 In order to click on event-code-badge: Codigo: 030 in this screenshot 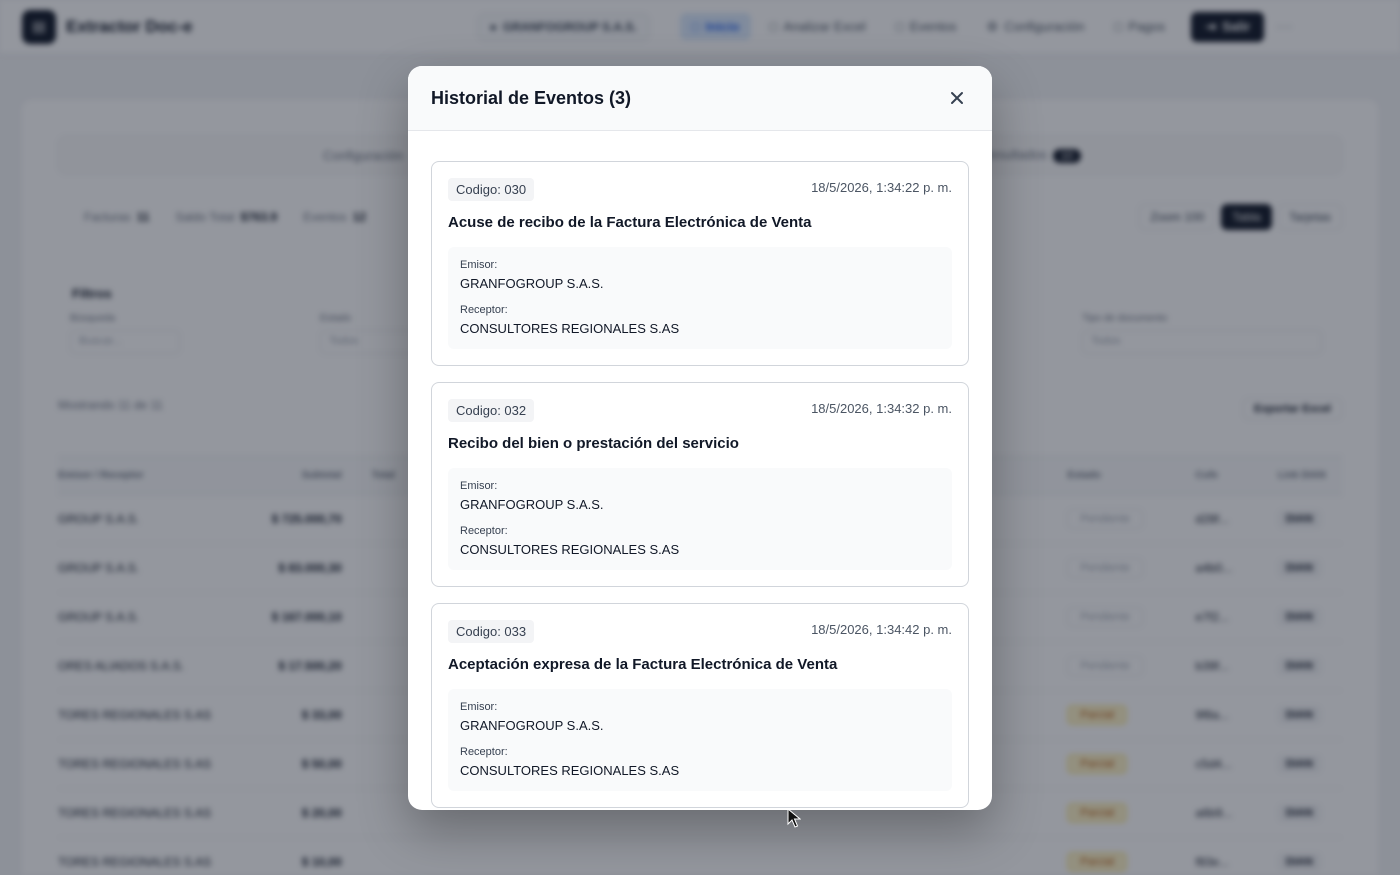, I will do `click(491, 189)`.